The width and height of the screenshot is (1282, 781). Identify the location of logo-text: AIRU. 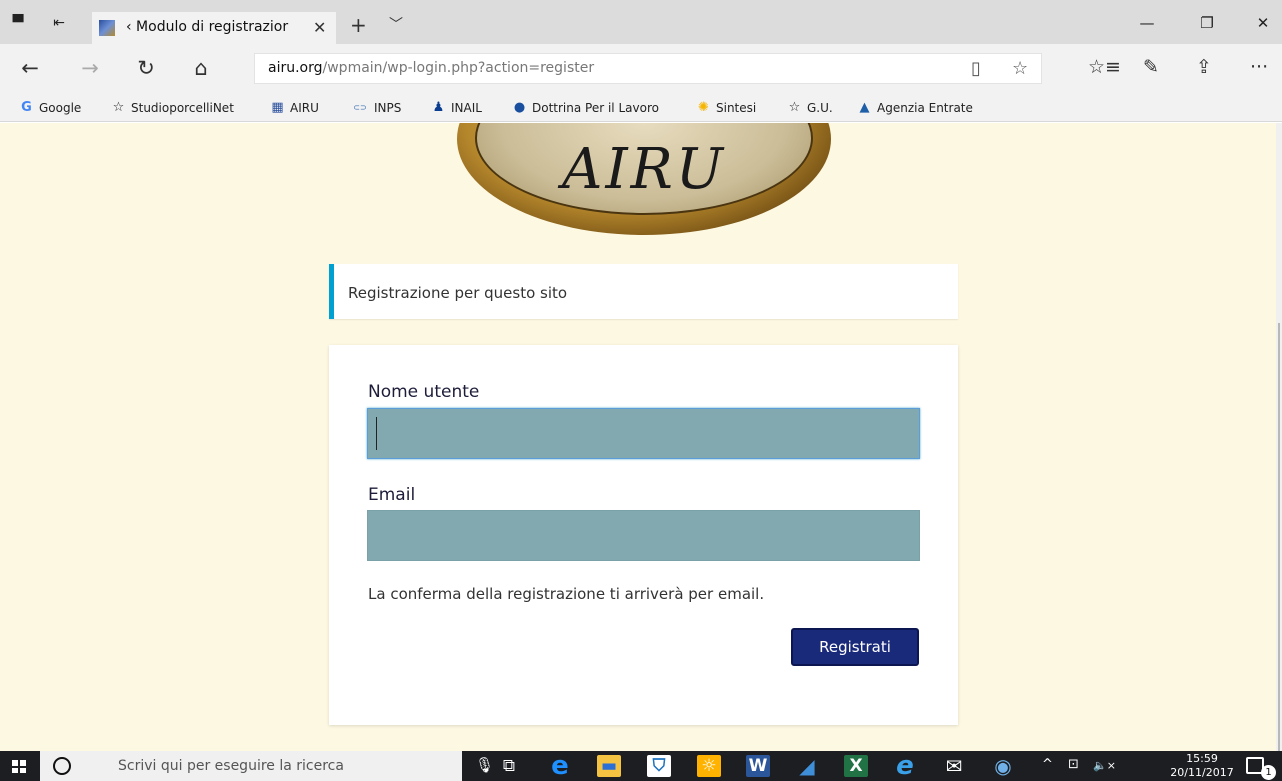
(644, 169).